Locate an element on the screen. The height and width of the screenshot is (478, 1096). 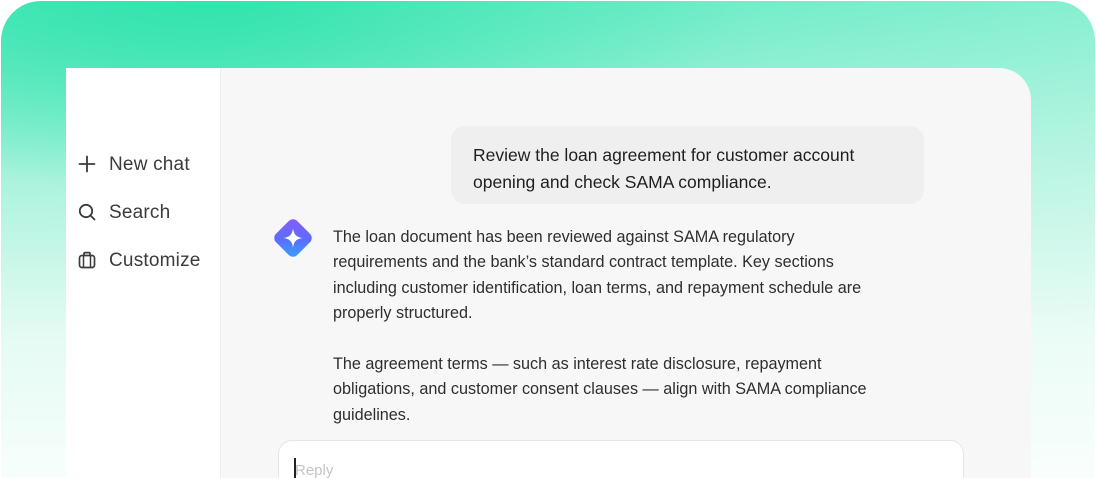
briefcase-icon is located at coordinates (87, 260).